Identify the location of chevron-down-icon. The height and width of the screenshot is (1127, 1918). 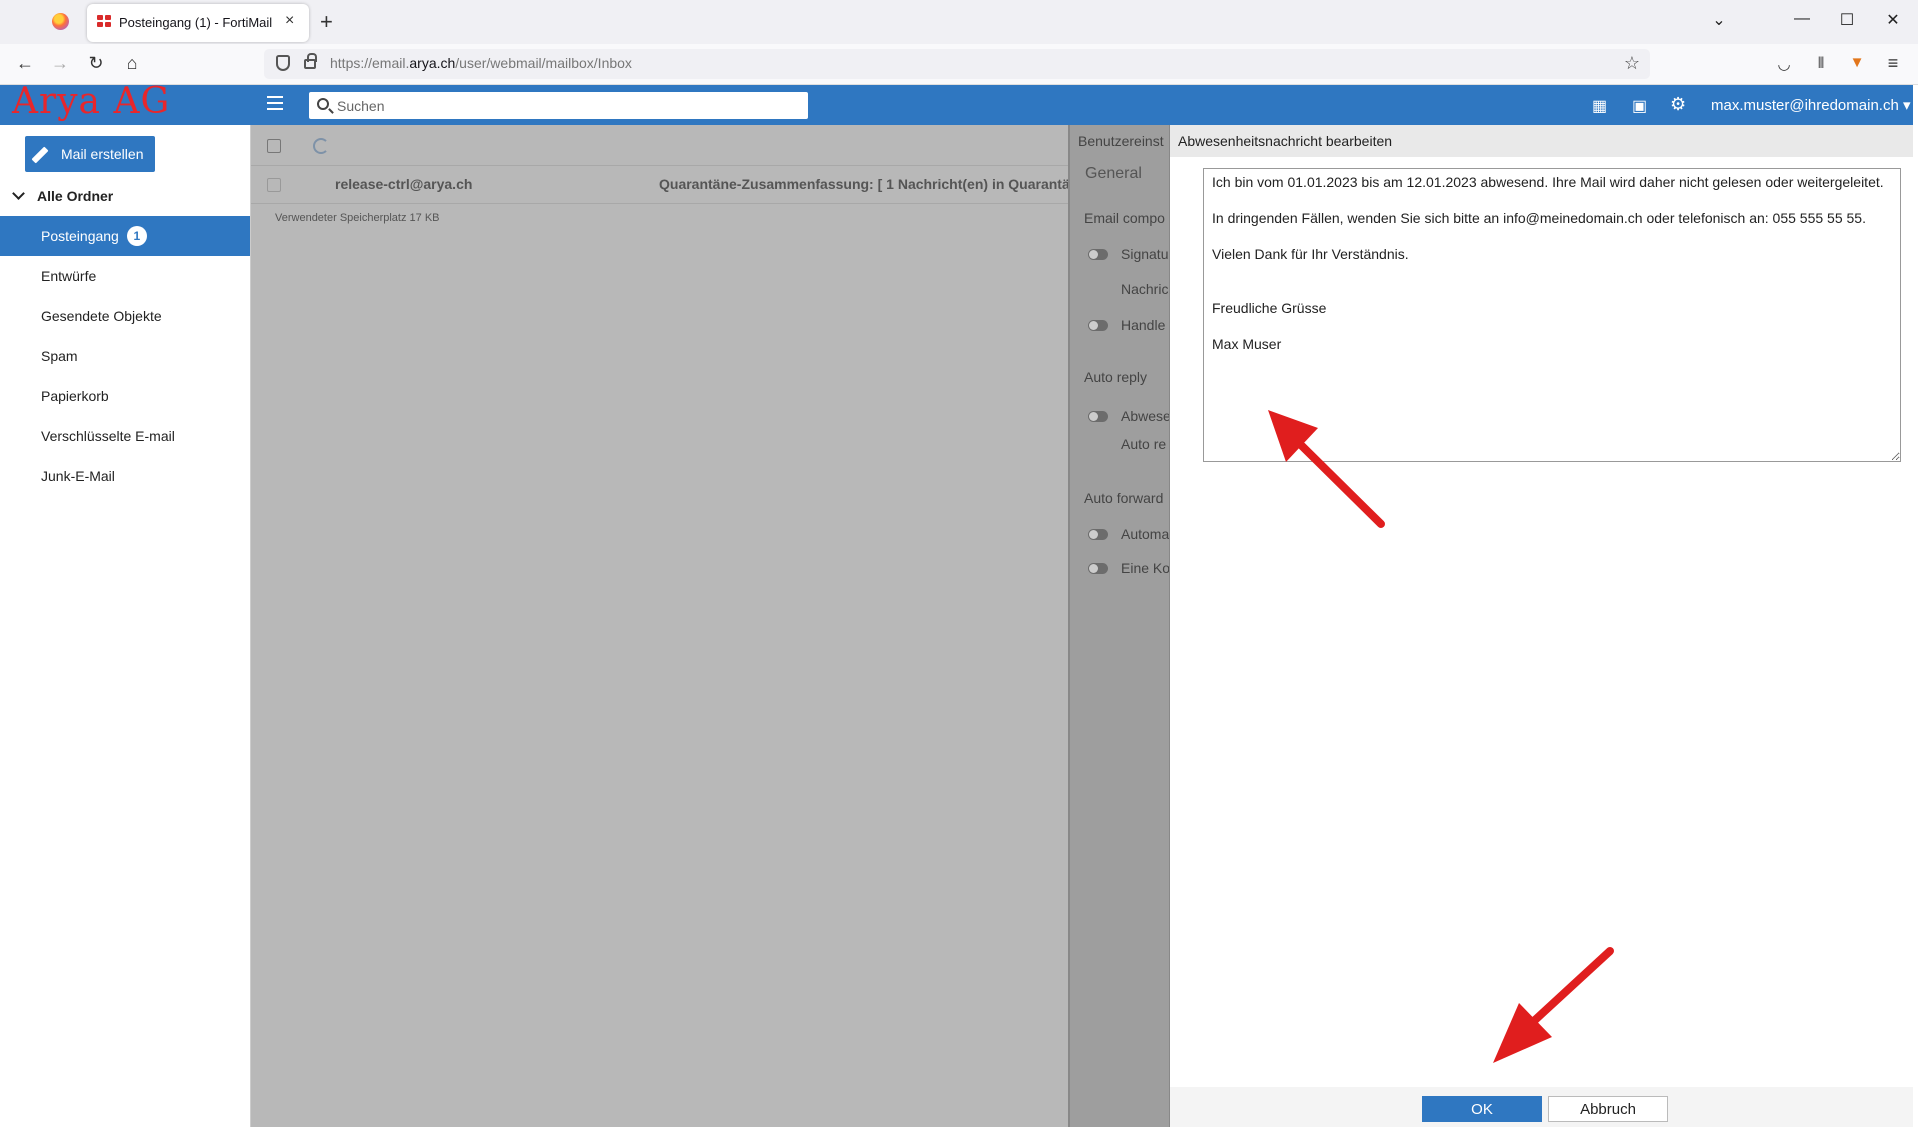
(18, 193).